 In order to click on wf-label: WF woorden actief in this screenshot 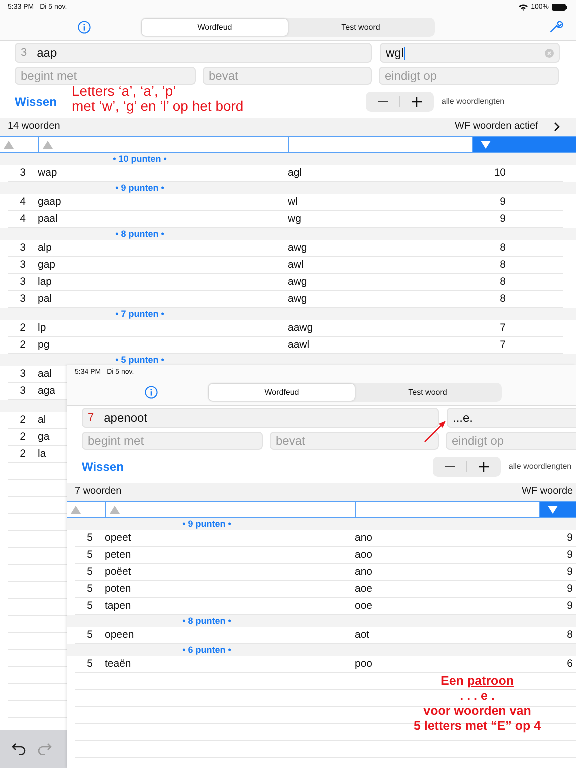, I will do `click(496, 127)`.